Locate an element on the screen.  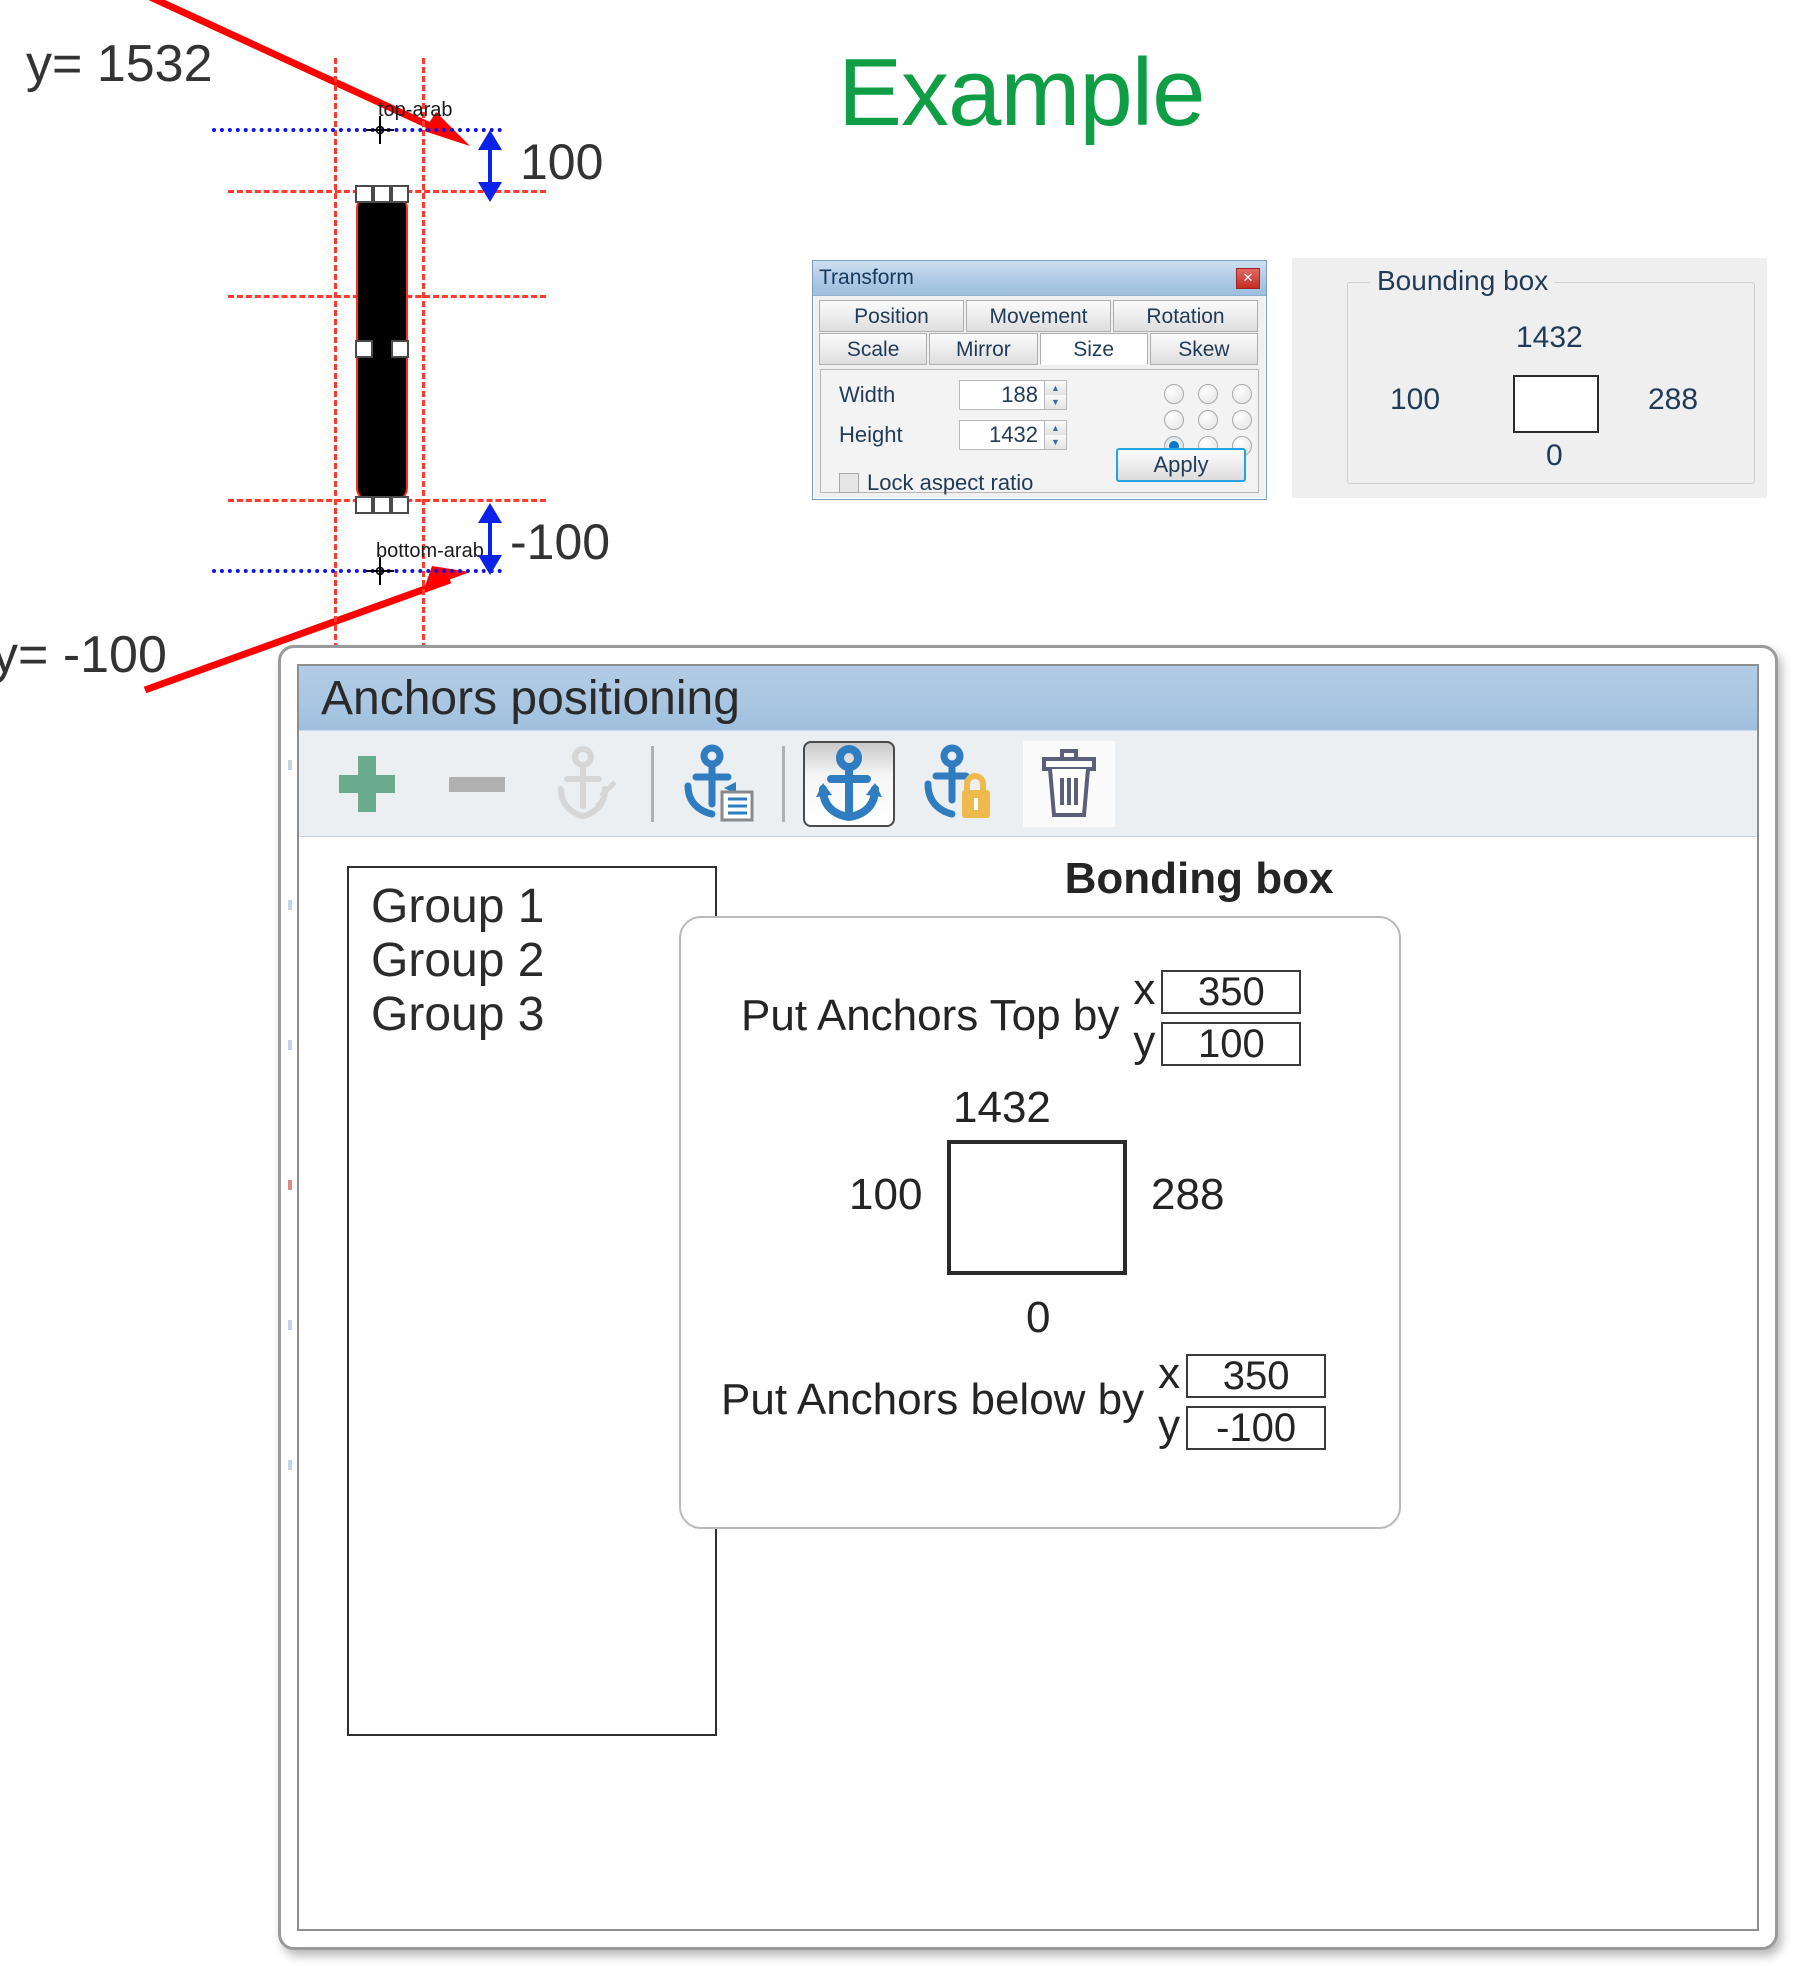
edit-anchor-button is located at coordinates (587, 784).